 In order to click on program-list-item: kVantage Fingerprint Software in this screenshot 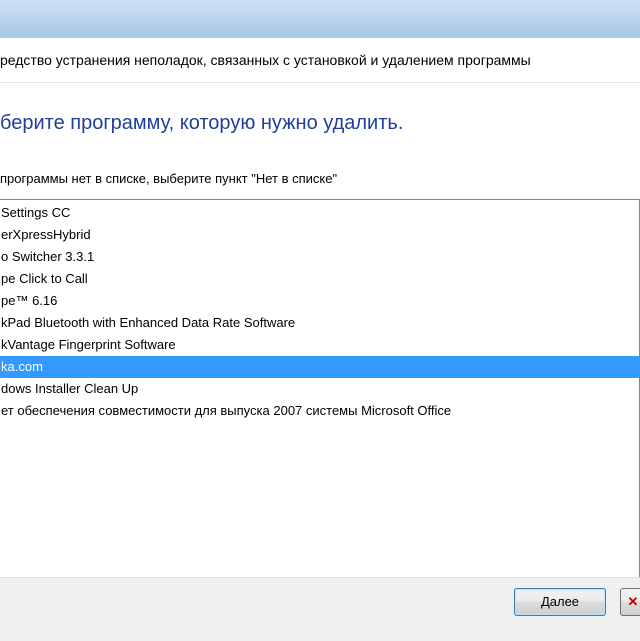, I will do `click(319, 345)`.